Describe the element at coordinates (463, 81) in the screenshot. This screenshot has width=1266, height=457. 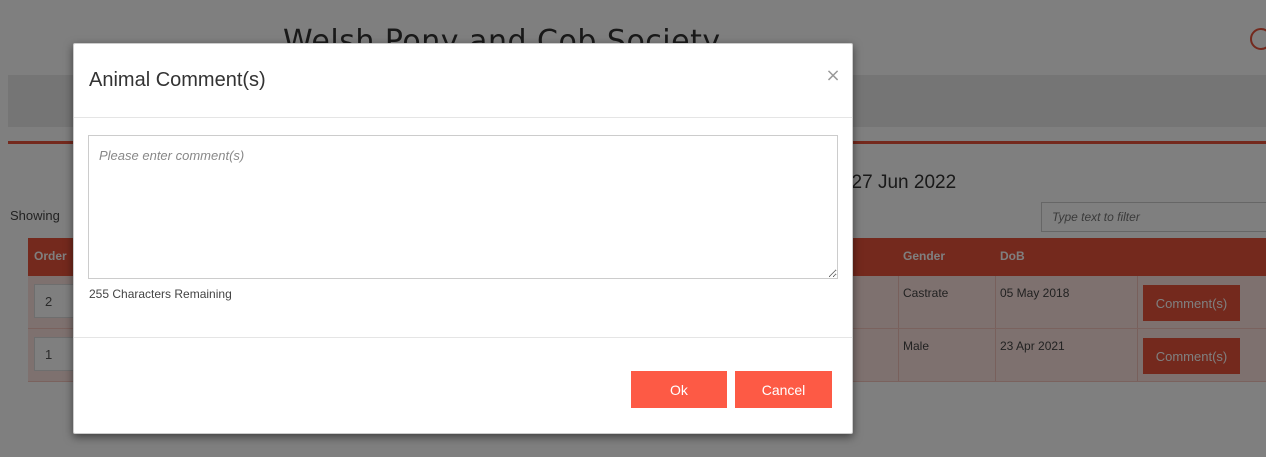
I see `modal-header: Animal Comment(s) ×` at that location.